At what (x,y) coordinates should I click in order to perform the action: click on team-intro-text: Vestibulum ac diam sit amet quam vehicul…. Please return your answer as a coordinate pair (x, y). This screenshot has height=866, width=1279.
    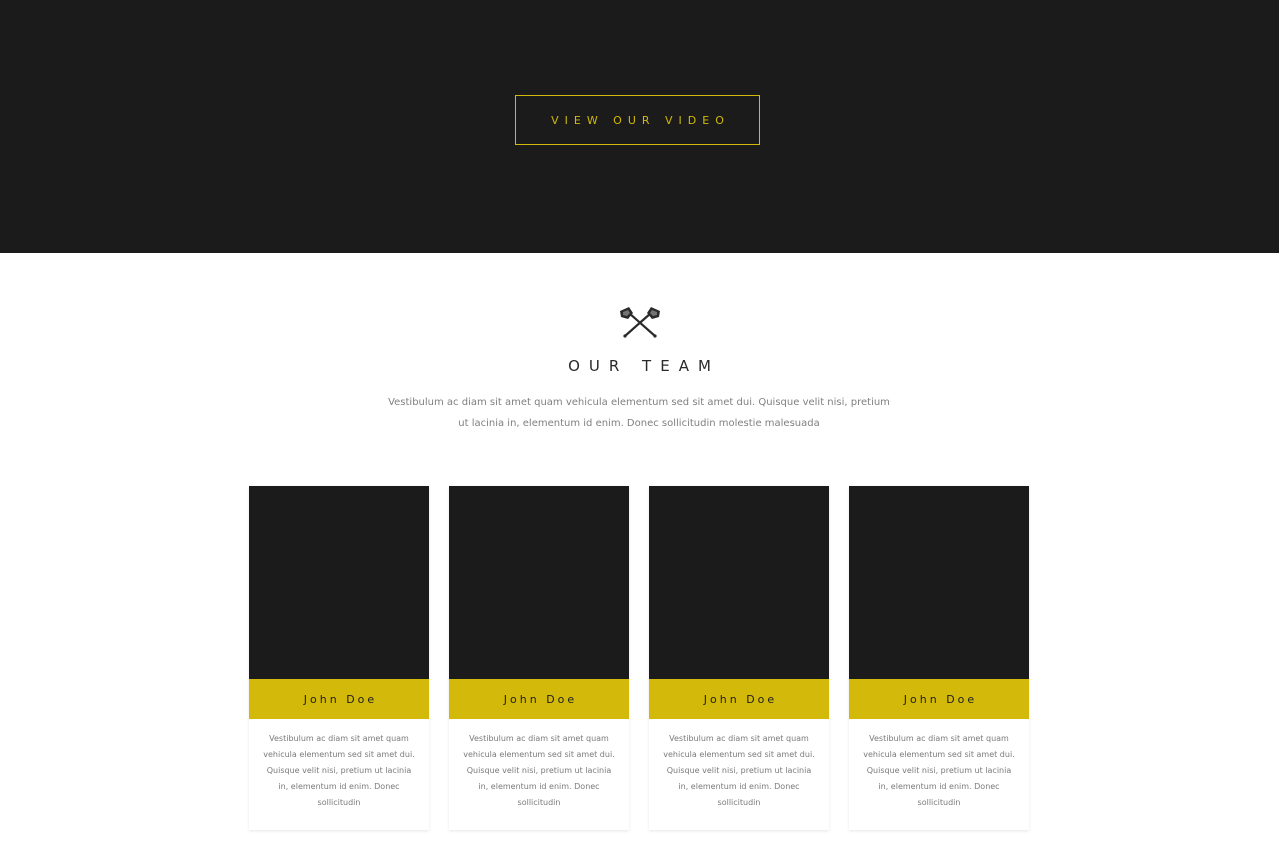
    Looking at the image, I should click on (639, 413).